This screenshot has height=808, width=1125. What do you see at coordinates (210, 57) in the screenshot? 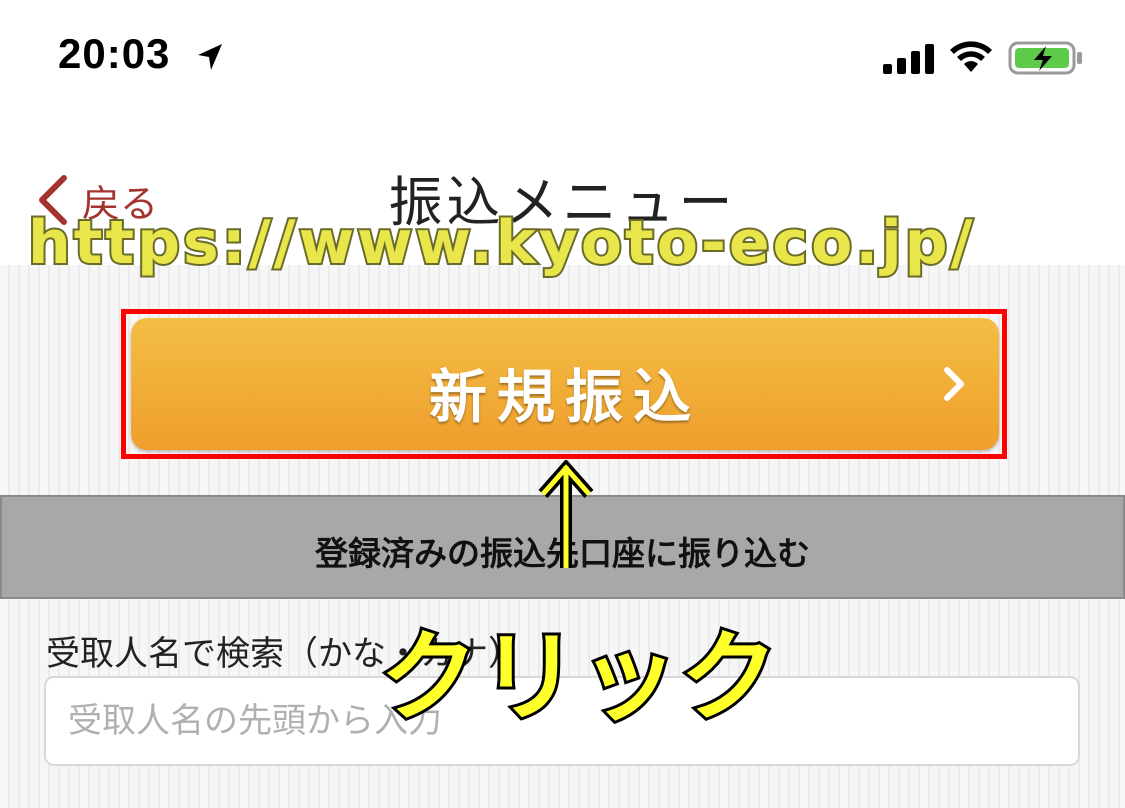
I see `location-arrow-icon` at bounding box center [210, 57].